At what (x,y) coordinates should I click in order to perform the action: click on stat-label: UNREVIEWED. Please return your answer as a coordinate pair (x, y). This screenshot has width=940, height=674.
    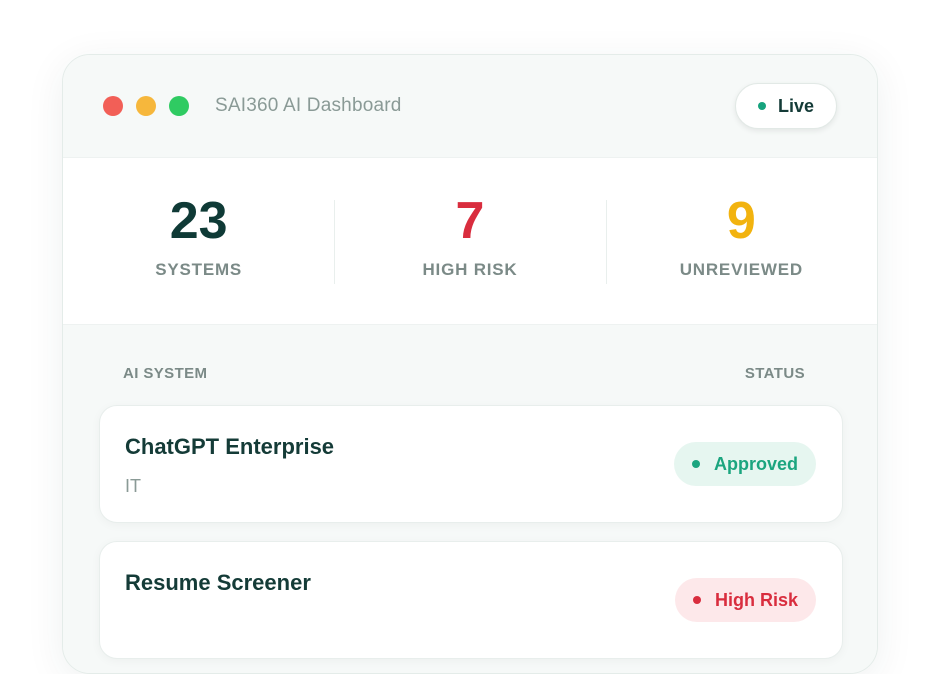
    Looking at the image, I should click on (741, 269).